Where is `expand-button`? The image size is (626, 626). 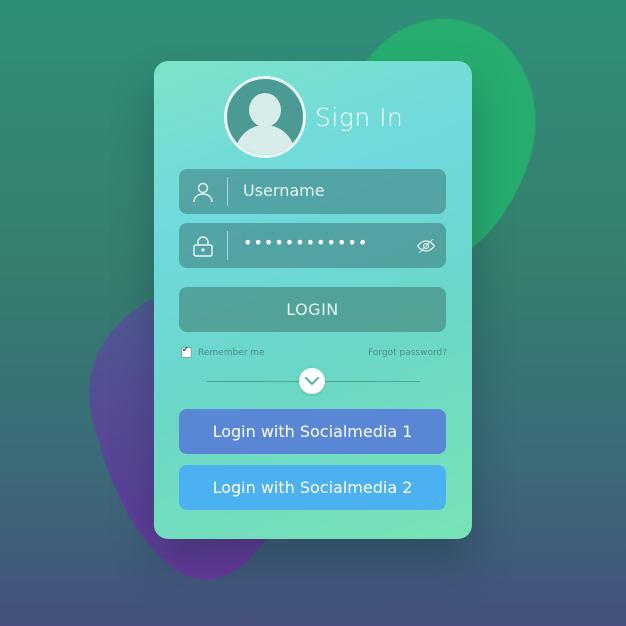 expand-button is located at coordinates (312, 381).